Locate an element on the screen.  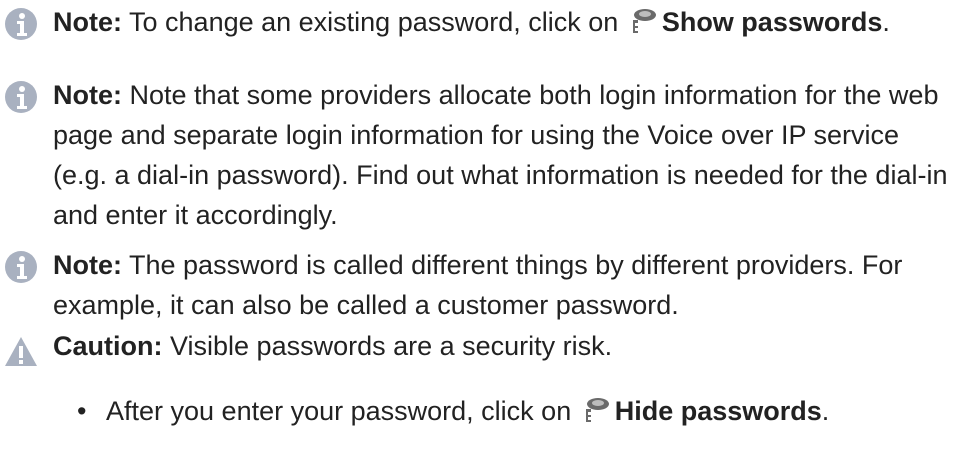
step-text-end: . is located at coordinates (825, 411).